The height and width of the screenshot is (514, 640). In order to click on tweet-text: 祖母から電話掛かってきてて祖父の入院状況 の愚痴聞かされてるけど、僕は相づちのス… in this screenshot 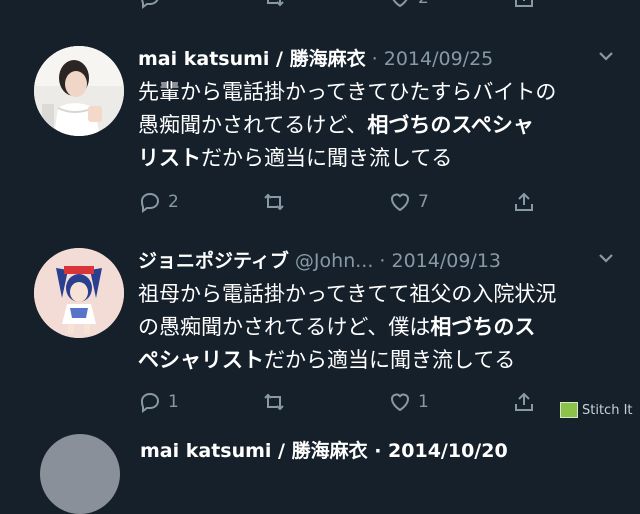, I will do `click(378, 327)`.